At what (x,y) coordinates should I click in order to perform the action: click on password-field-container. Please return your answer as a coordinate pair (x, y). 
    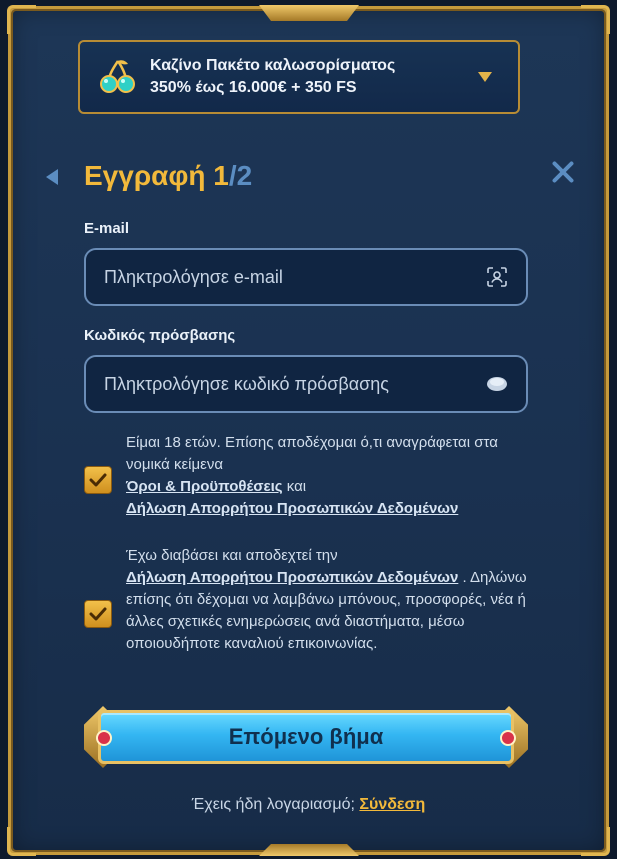
    Looking at the image, I should click on (306, 384).